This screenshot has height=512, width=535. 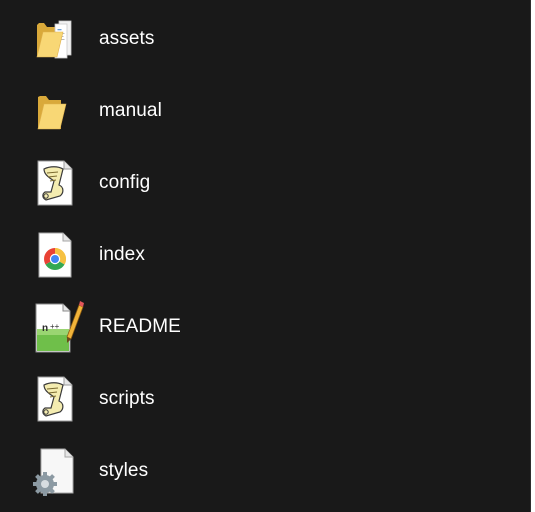 What do you see at coordinates (61, 327) in the screenshot?
I see `notepadpp-file-icon: n ++` at bounding box center [61, 327].